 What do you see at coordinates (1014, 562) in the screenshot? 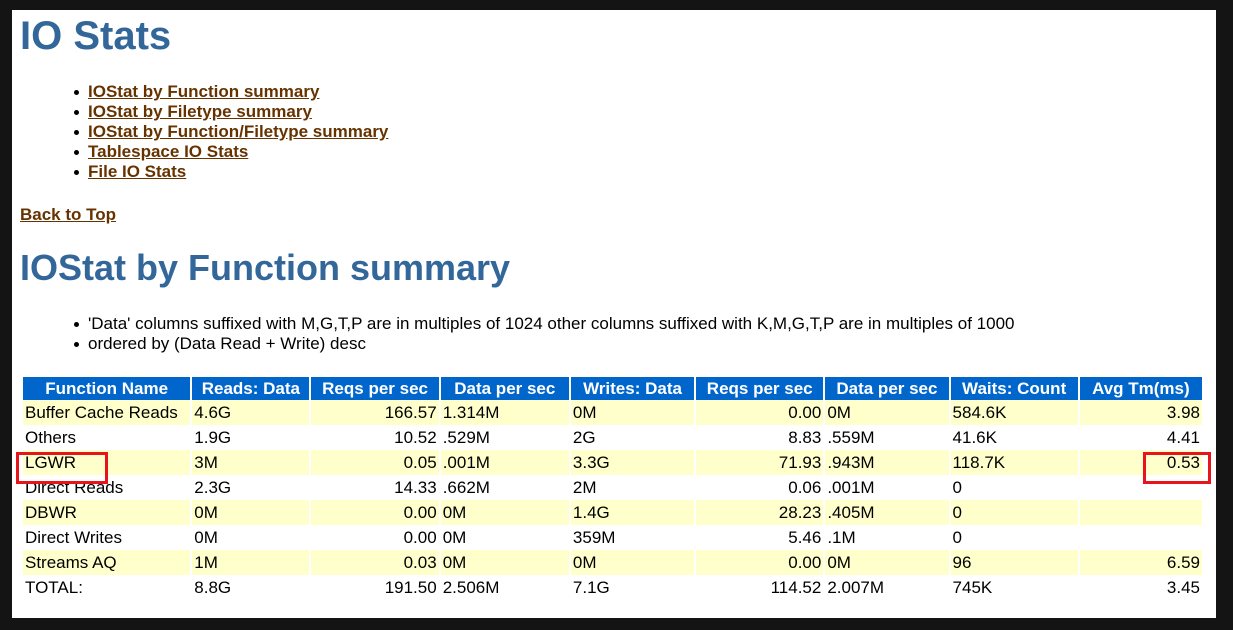
I see `table-cell: 96` at bounding box center [1014, 562].